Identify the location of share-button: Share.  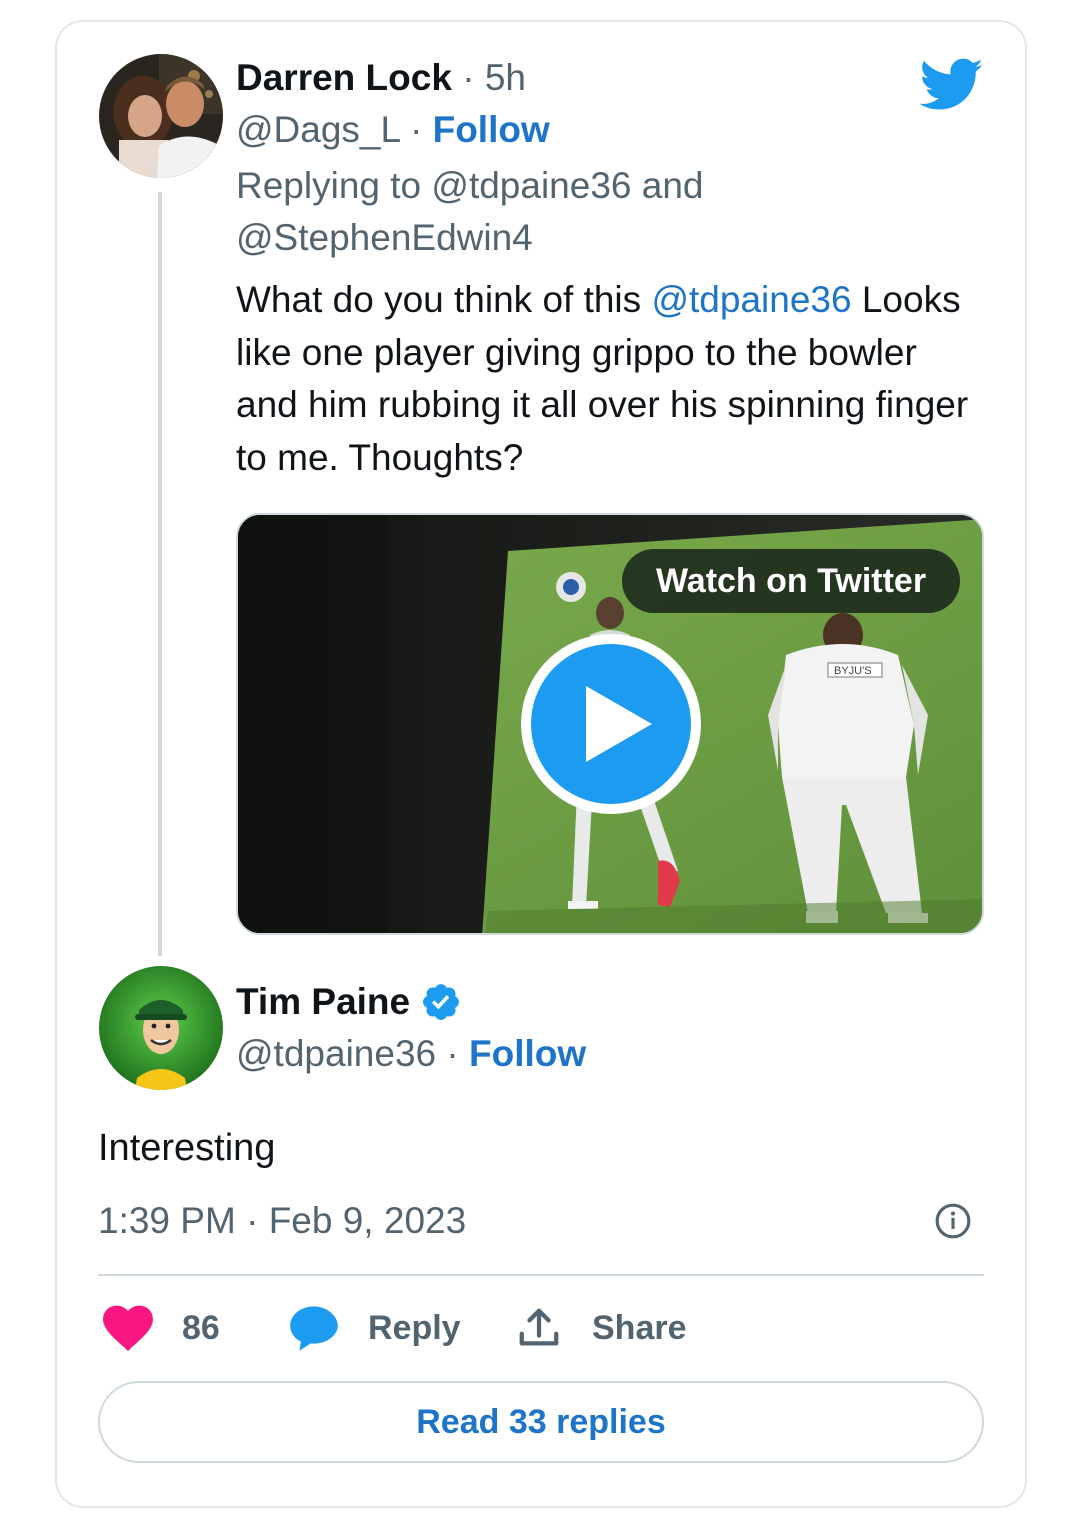
(601, 1328).